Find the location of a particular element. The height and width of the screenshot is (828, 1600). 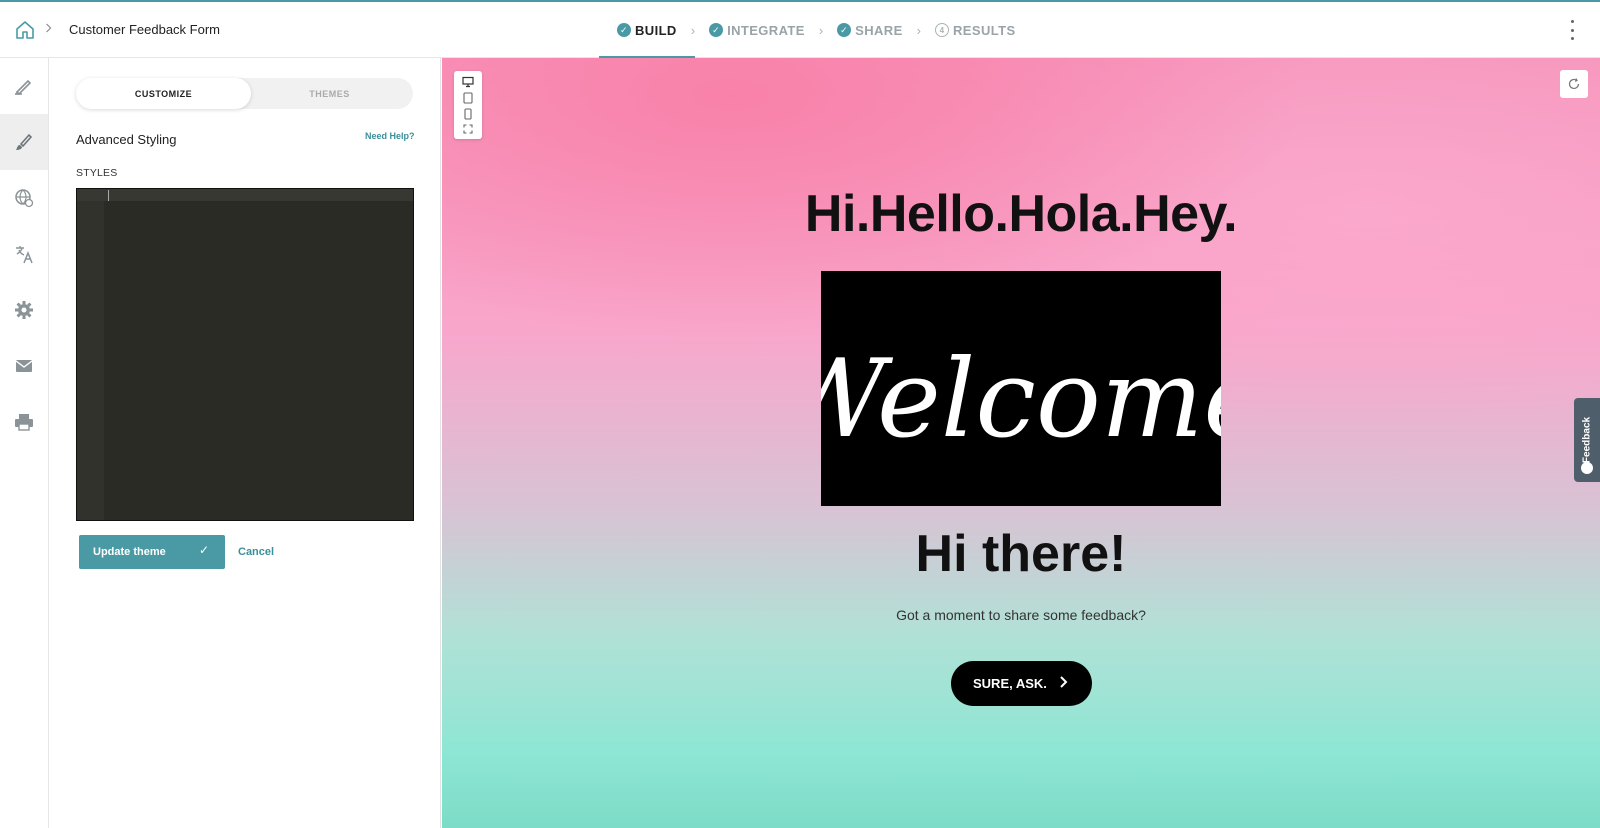

home-icon is located at coordinates (25, 30).